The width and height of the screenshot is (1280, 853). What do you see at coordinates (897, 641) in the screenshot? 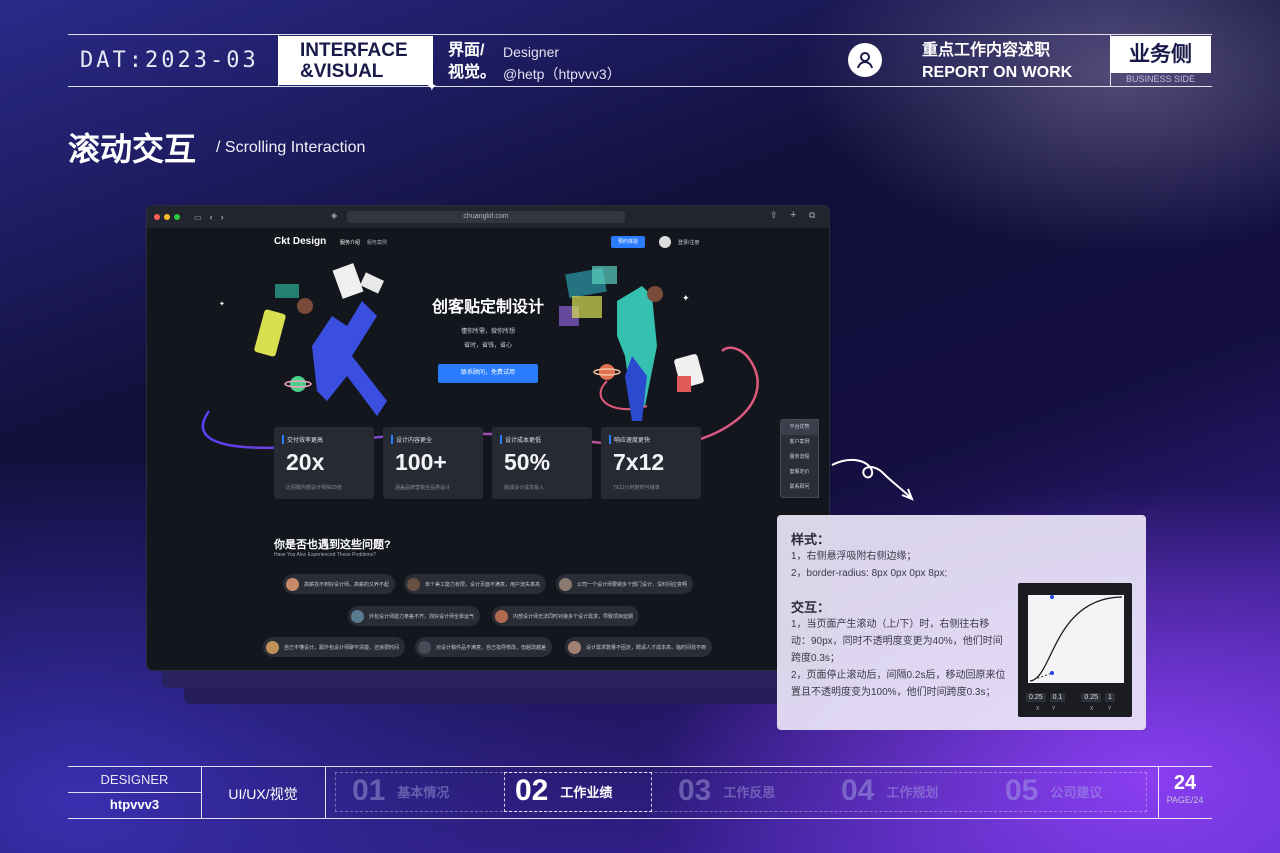
I see `interaction-line: 动：90px，同时不透明度变更为40%，他们时间` at bounding box center [897, 641].